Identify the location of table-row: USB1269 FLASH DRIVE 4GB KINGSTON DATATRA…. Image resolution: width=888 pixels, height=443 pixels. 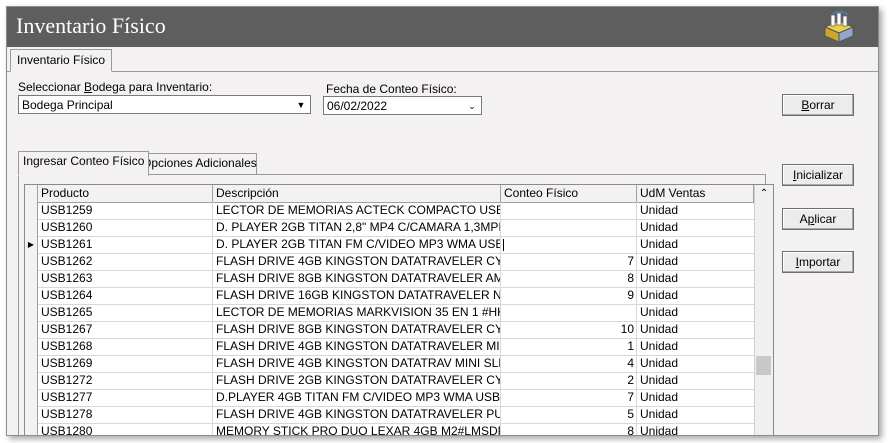
(389, 364).